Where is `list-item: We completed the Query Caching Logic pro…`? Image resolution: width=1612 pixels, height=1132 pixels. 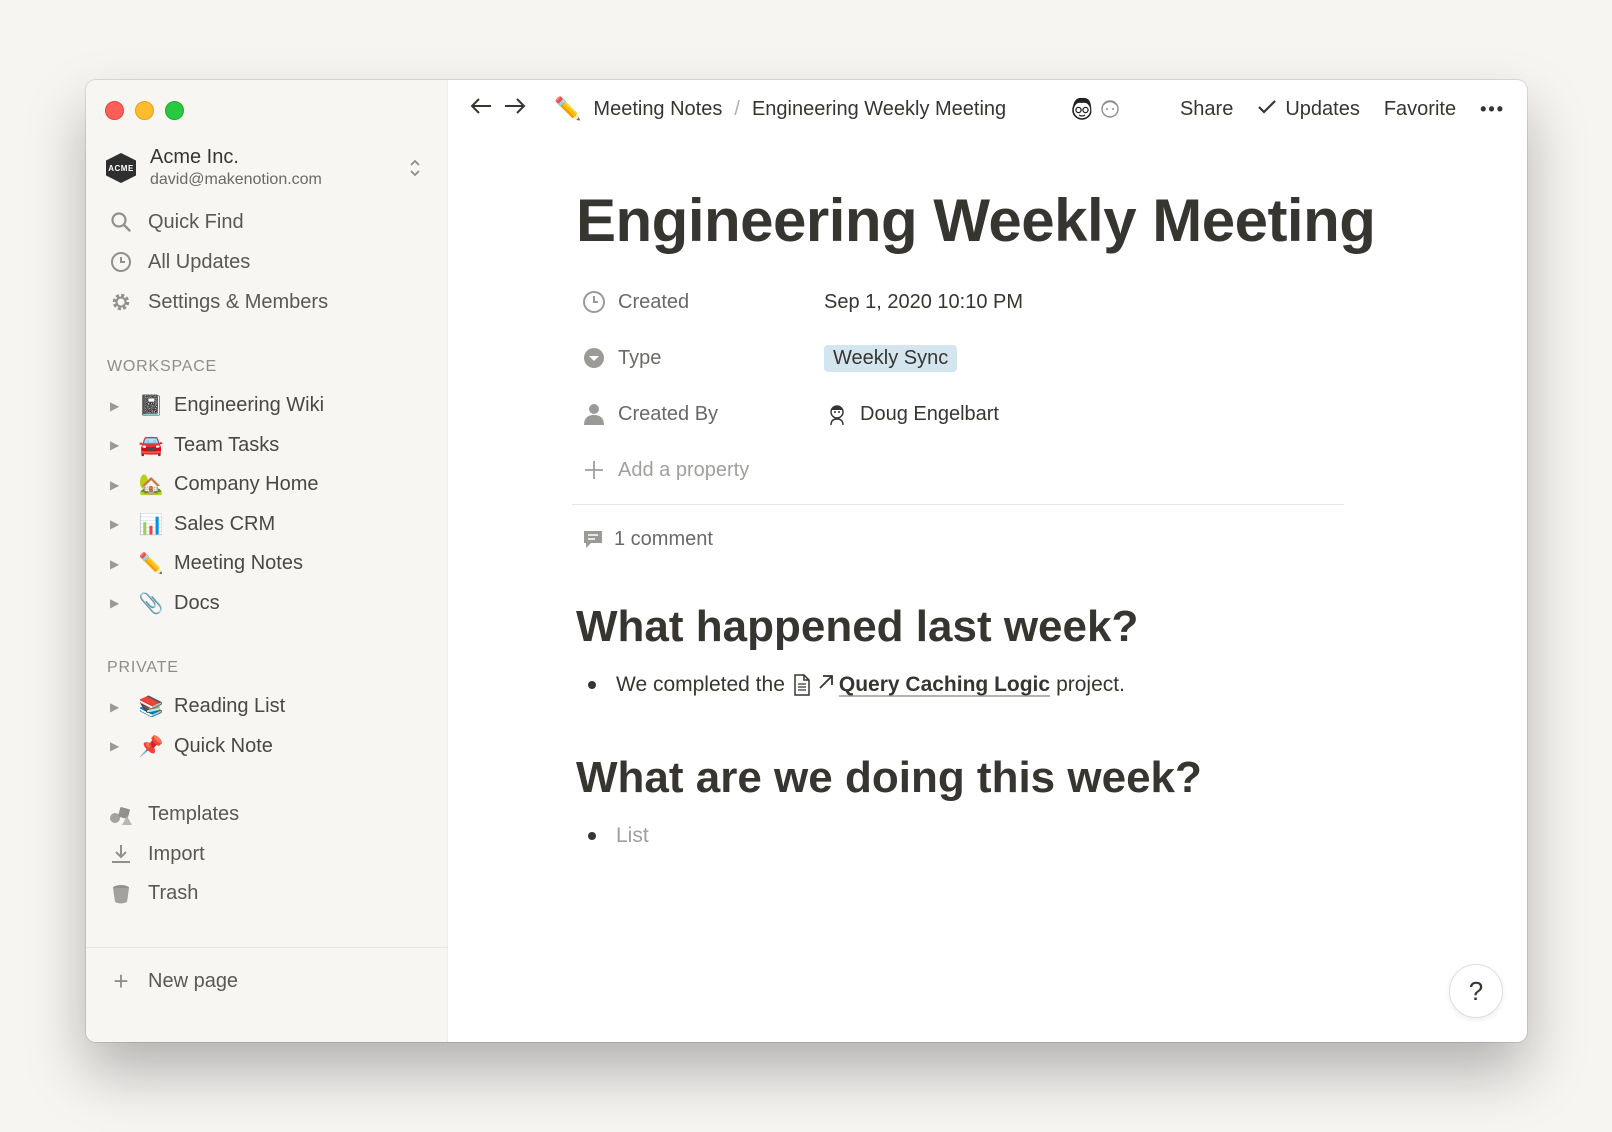
list-item: We completed the Query Caching Logic pro… is located at coordinates (976, 685).